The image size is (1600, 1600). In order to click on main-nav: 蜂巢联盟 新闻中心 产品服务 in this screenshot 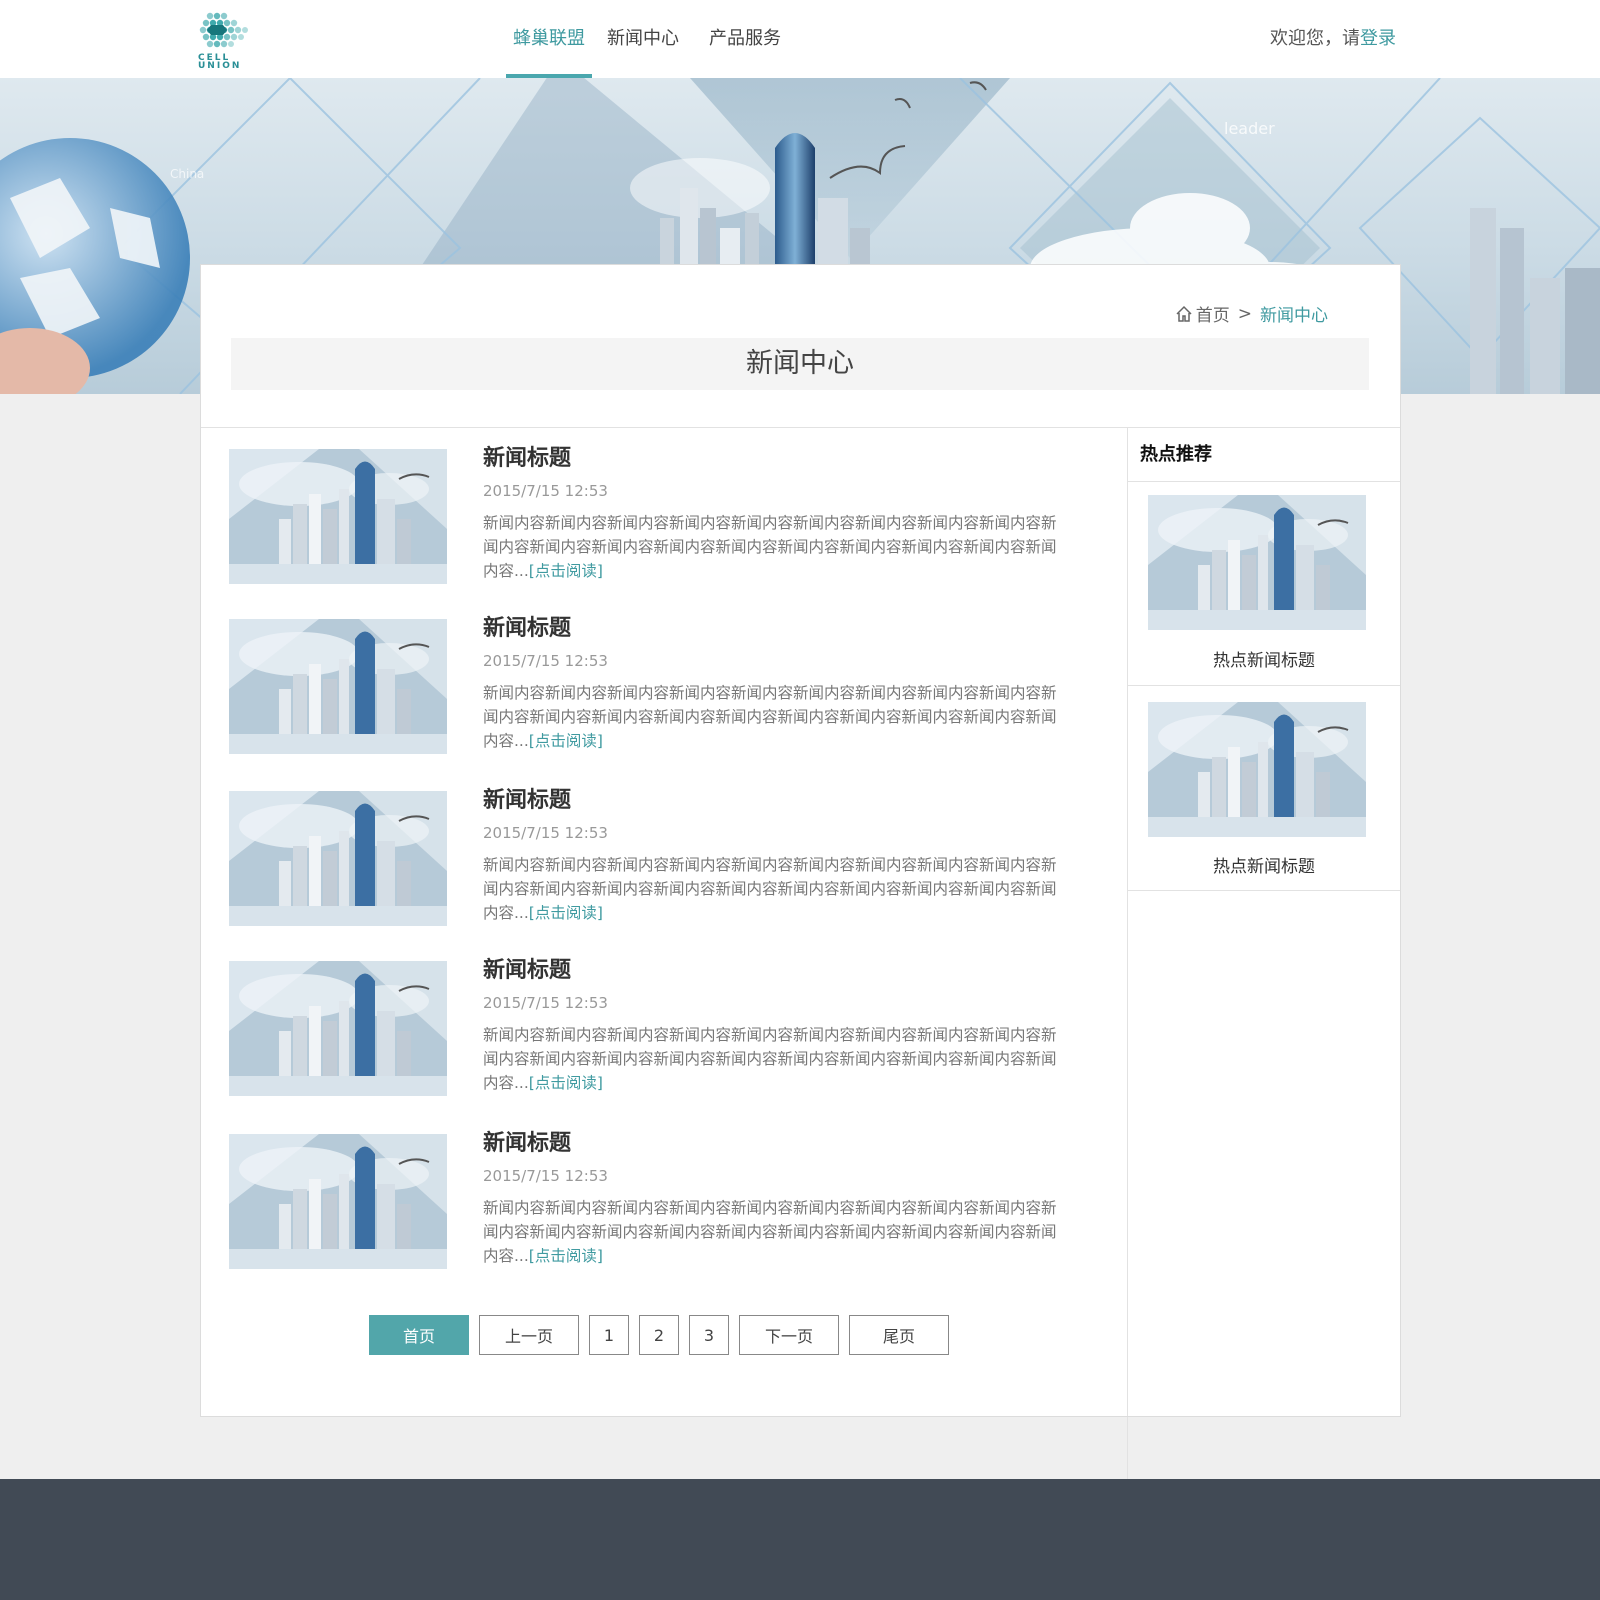, I will do `click(651, 39)`.